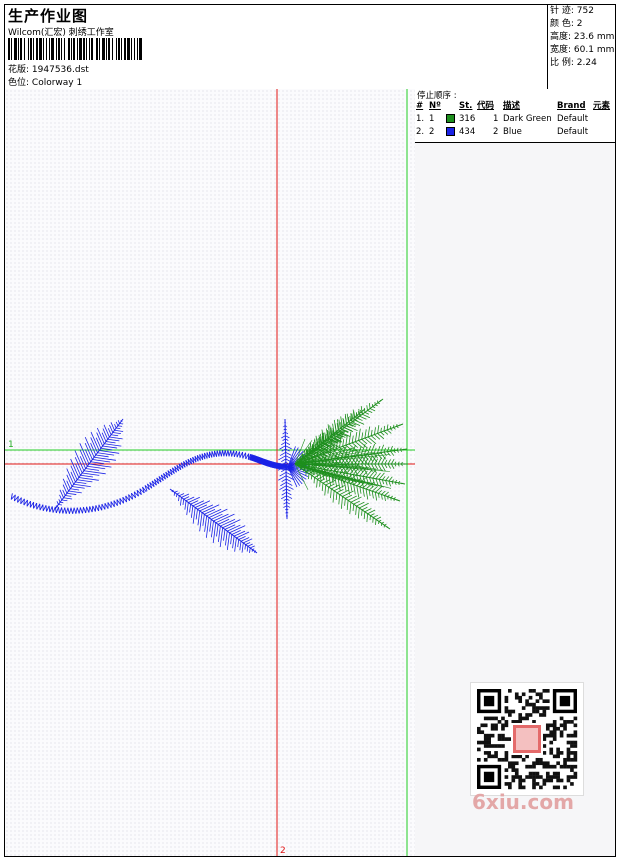 The width and height of the screenshot is (620, 861). Describe the element at coordinates (209, 476) in the screenshot. I see `stitch-artwork` at that location.